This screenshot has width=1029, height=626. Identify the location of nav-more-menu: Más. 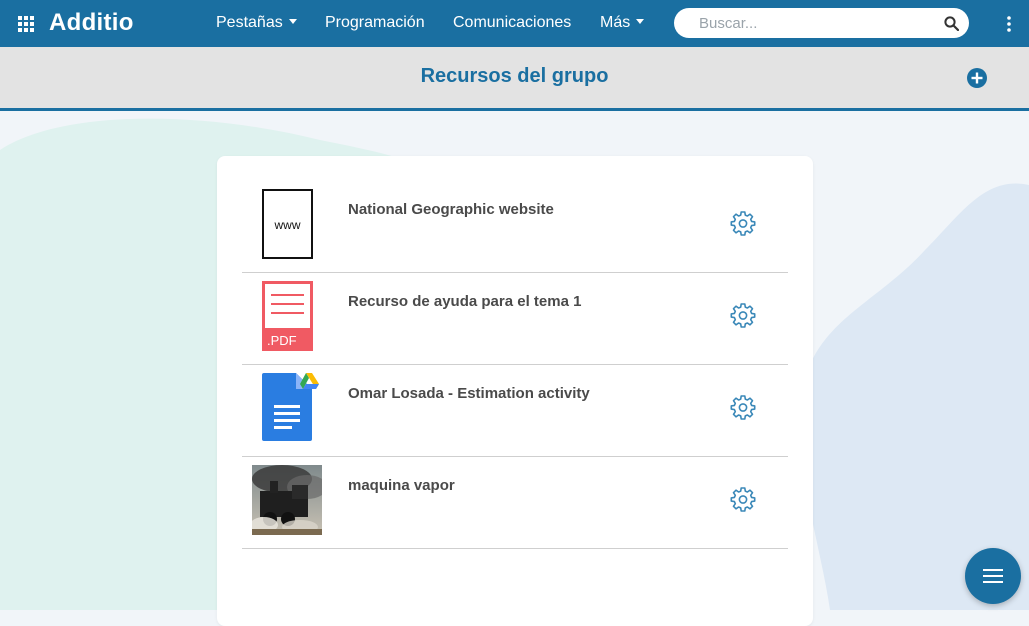
(622, 23).